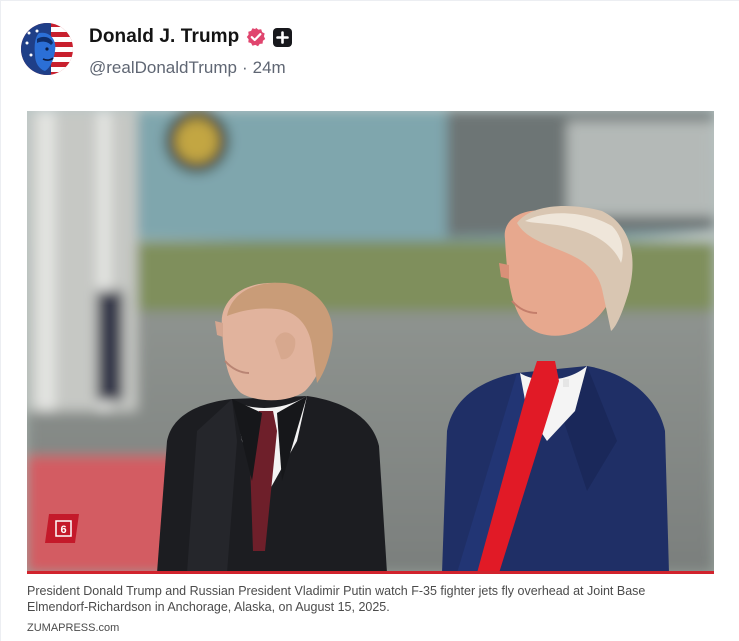  What do you see at coordinates (256, 37) in the screenshot?
I see `verified-badge-icon` at bounding box center [256, 37].